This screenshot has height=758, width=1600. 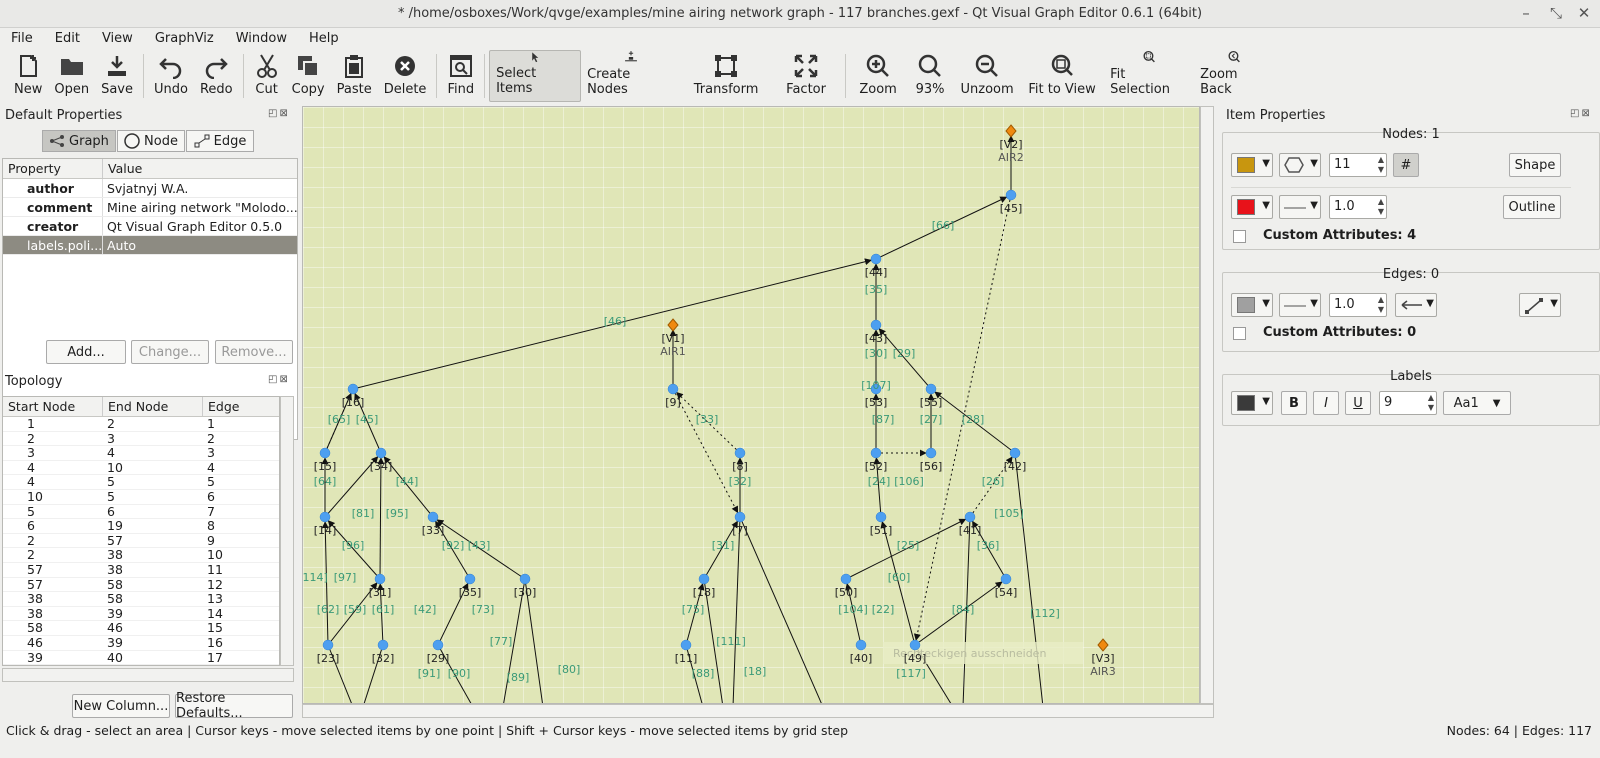 I want to click on topology-vertical-scrollbar, so click(x=287, y=531).